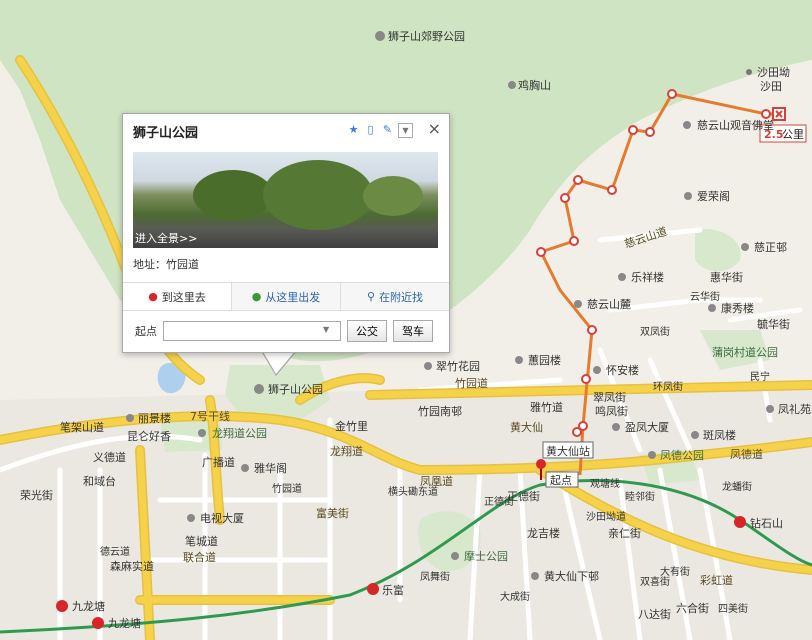  I want to click on tab-search-nearby: ⚲ 在附近找, so click(395, 296).